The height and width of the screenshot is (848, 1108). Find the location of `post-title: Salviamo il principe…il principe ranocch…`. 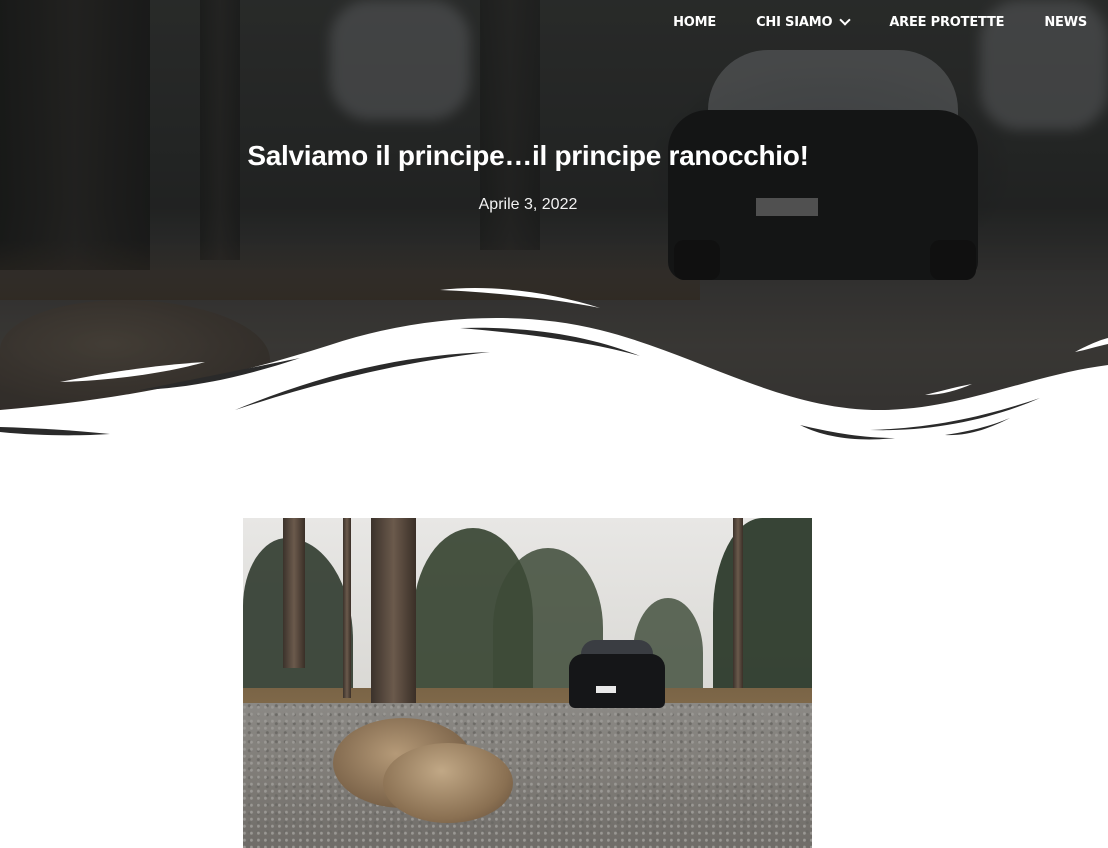

post-title: Salviamo il principe…il principe ranocch… is located at coordinates (528, 155).